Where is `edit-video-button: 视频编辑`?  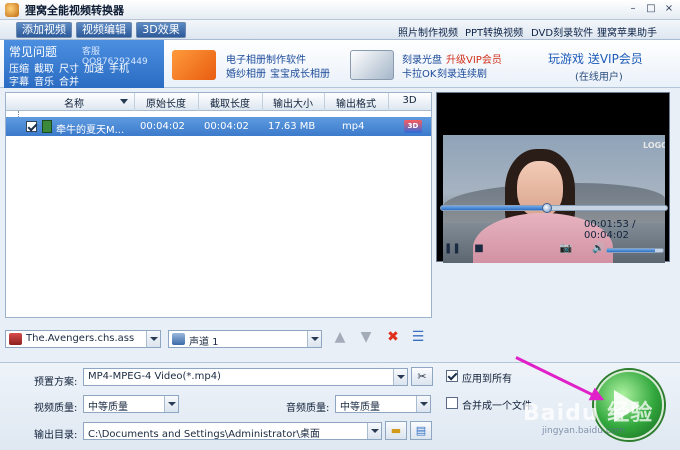
edit-video-button: 视频编辑 is located at coordinates (104, 30).